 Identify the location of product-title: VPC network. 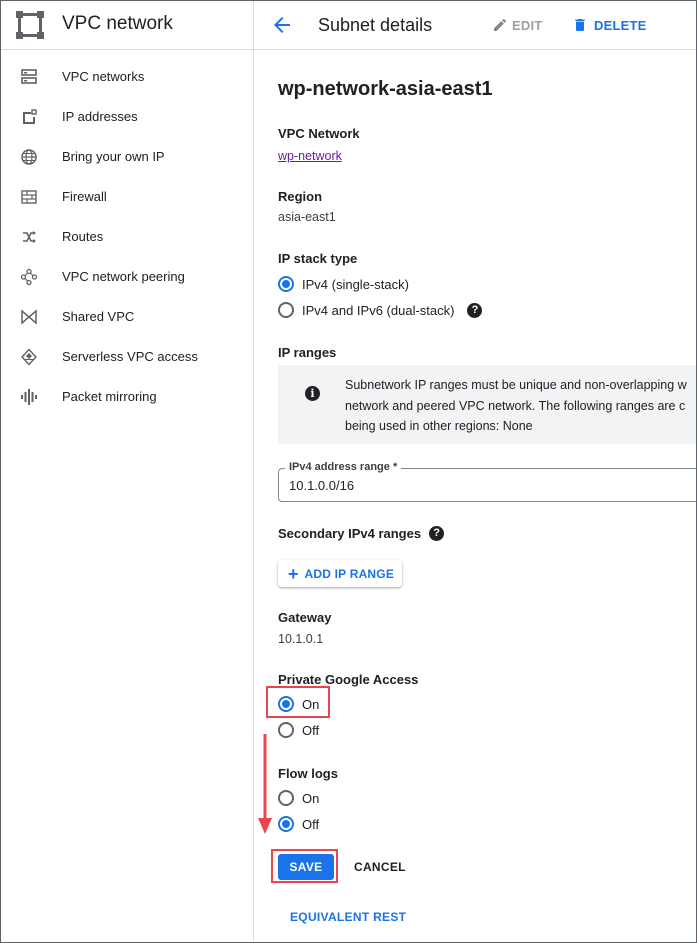
(117, 23).